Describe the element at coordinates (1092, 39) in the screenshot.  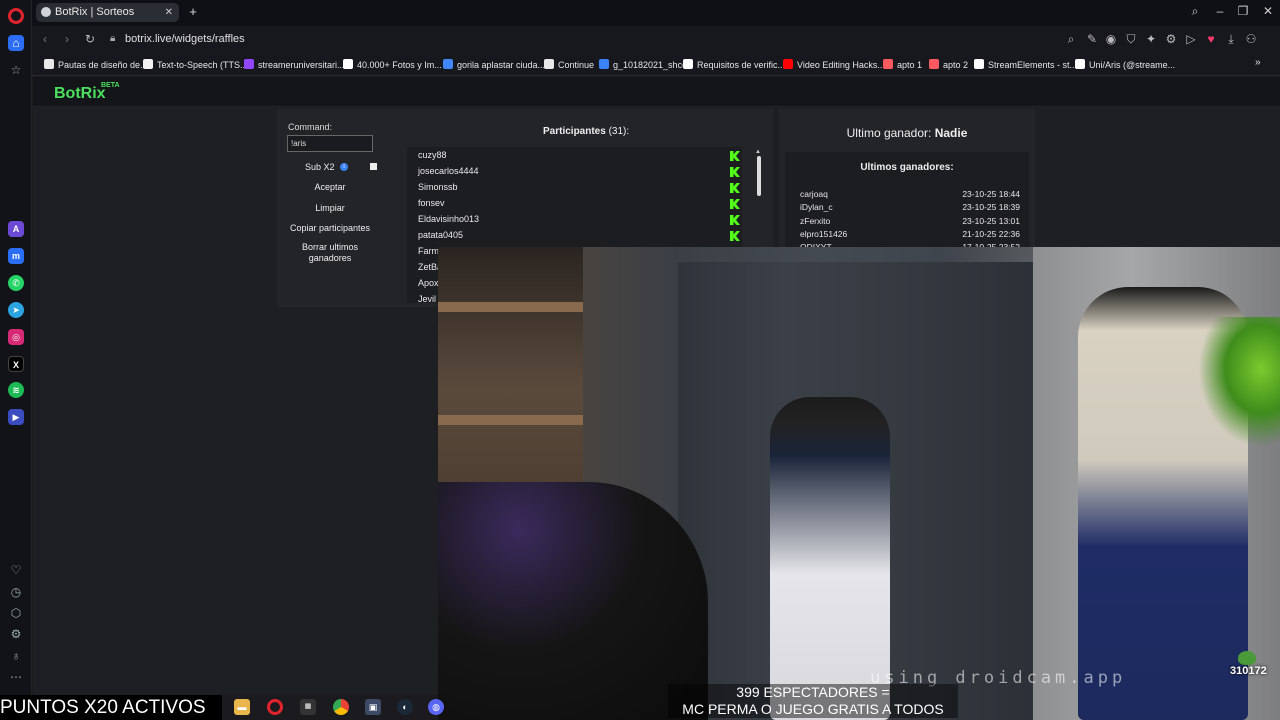
I see `edit-icon: ✎` at that location.